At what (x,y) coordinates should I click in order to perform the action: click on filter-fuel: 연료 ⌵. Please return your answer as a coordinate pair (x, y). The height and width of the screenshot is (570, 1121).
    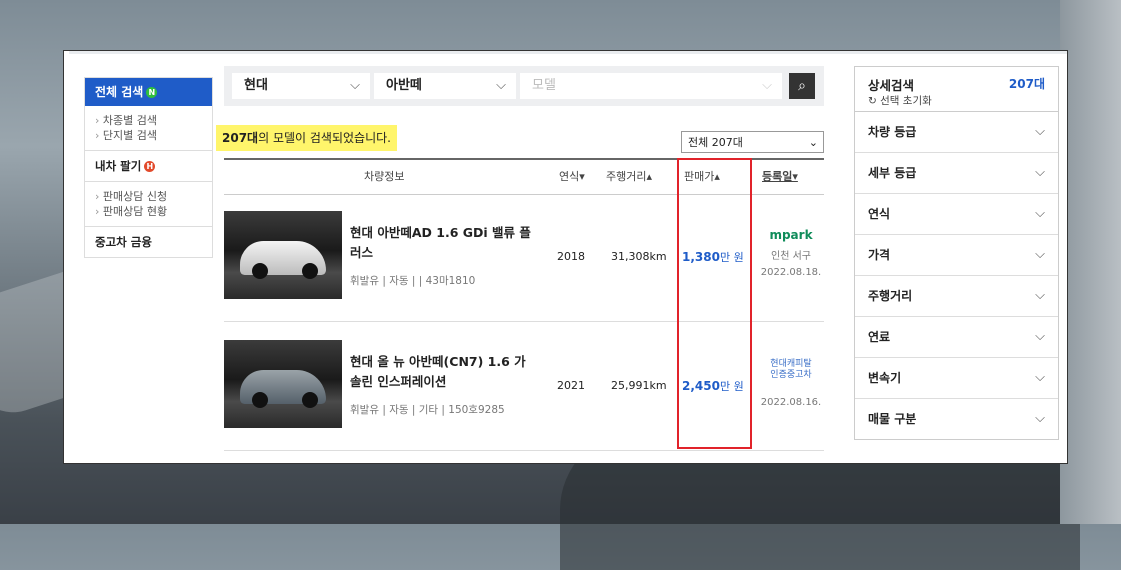
    Looking at the image, I should click on (956, 337).